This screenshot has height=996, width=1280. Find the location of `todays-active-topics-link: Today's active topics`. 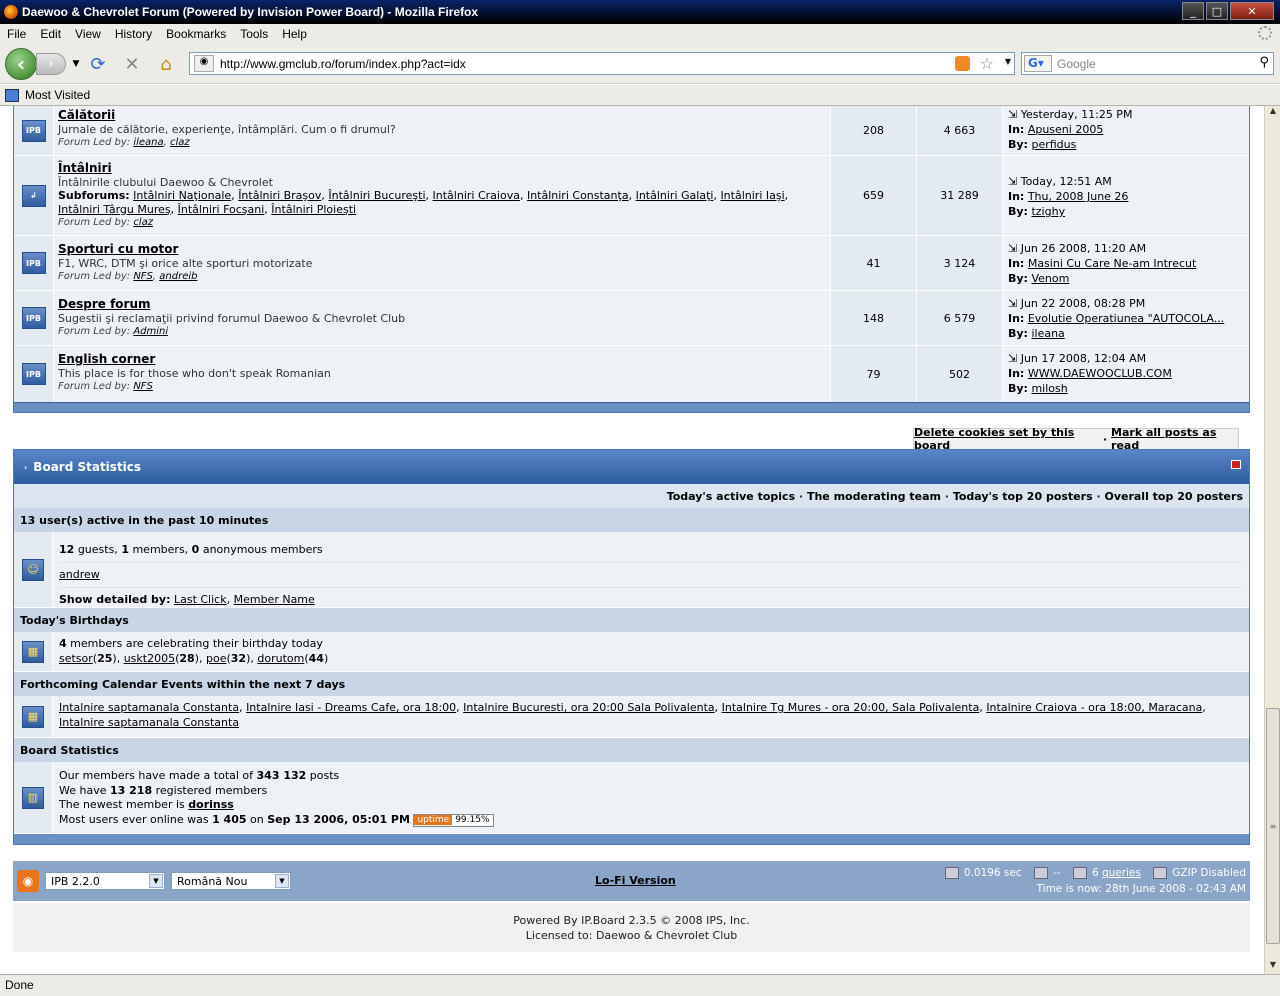

todays-active-topics-link: Today's active topics is located at coordinates (731, 496).